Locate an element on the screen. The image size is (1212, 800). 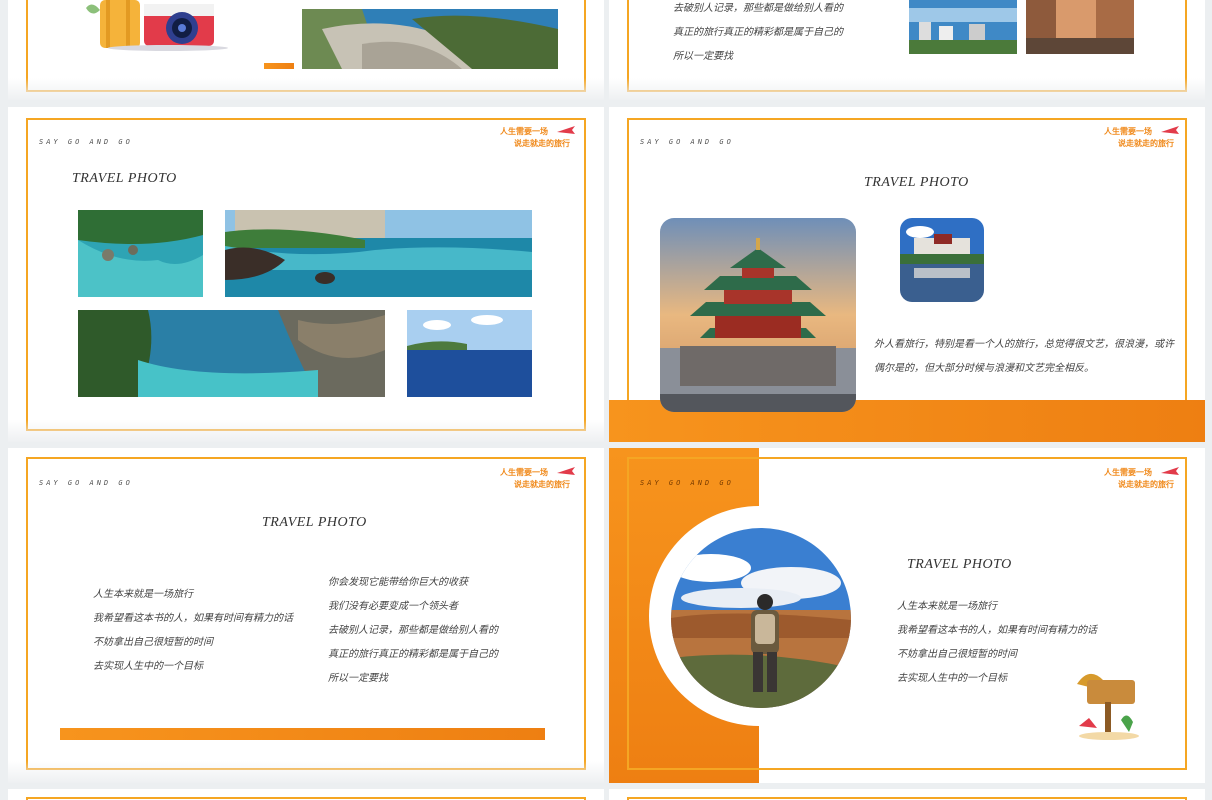
beach-signpost-illustration is located at coordinates (1108, 706).